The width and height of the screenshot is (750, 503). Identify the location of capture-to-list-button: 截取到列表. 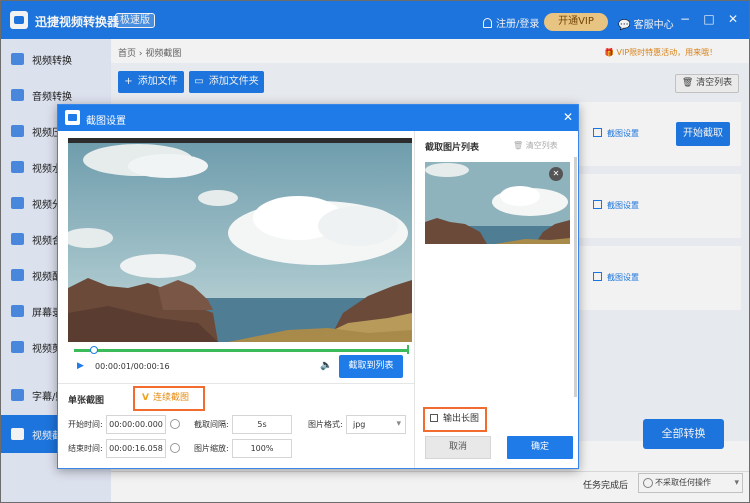
(371, 366).